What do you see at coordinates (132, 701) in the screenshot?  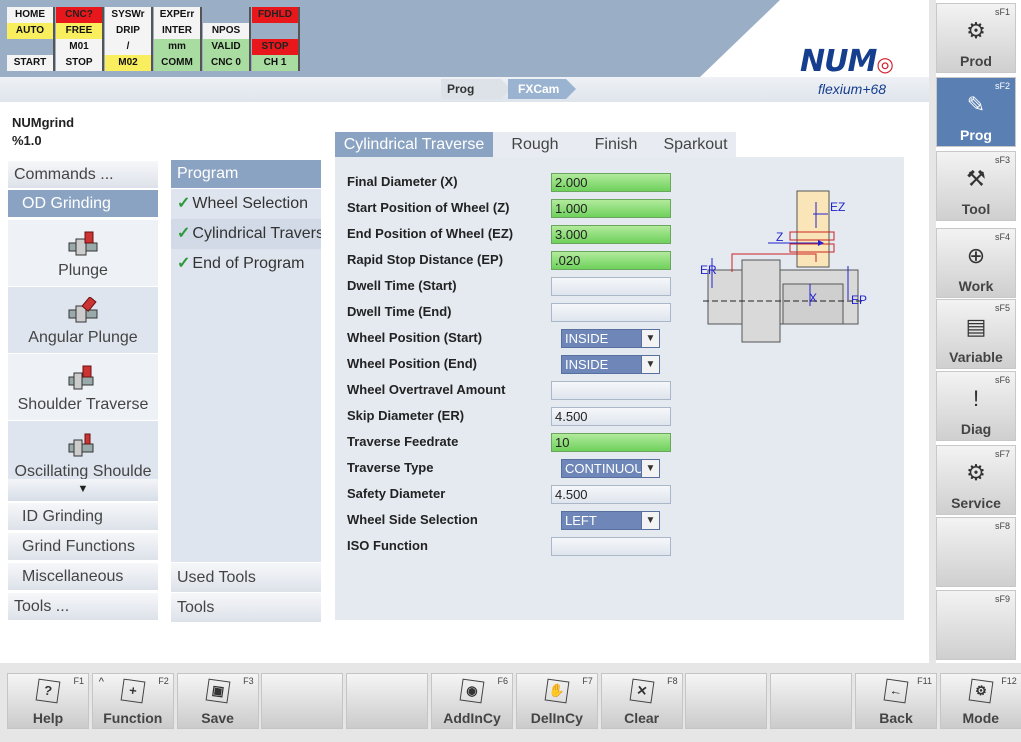 I see `fkey-function: F2 ^ + Function` at bounding box center [132, 701].